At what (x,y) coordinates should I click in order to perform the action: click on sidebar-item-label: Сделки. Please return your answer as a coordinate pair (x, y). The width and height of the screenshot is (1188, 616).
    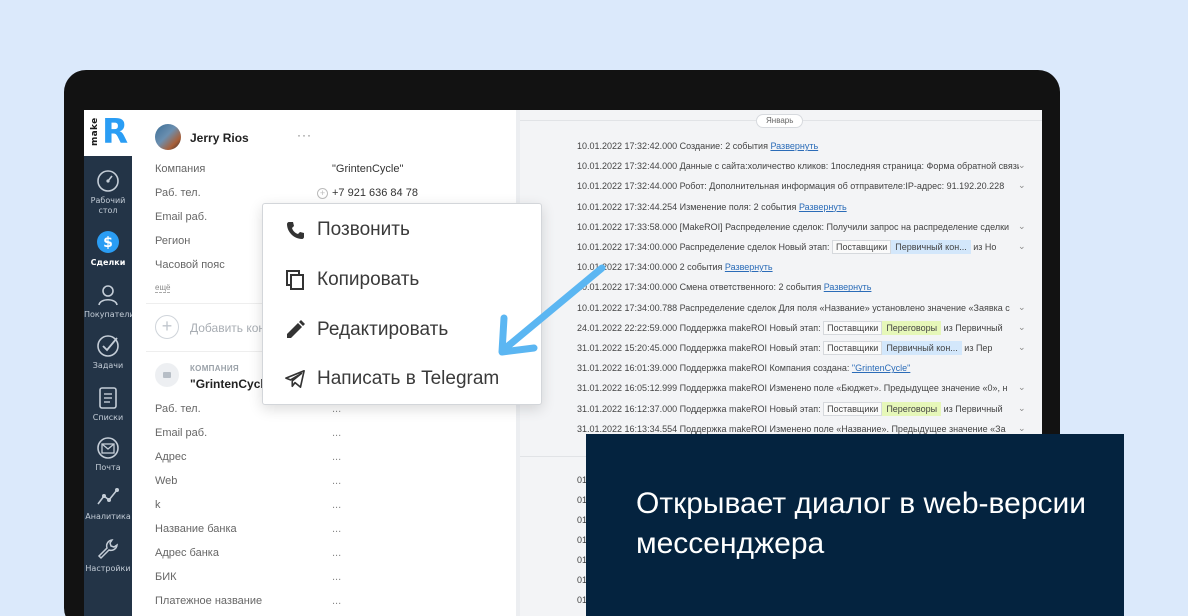
    Looking at the image, I should click on (108, 262).